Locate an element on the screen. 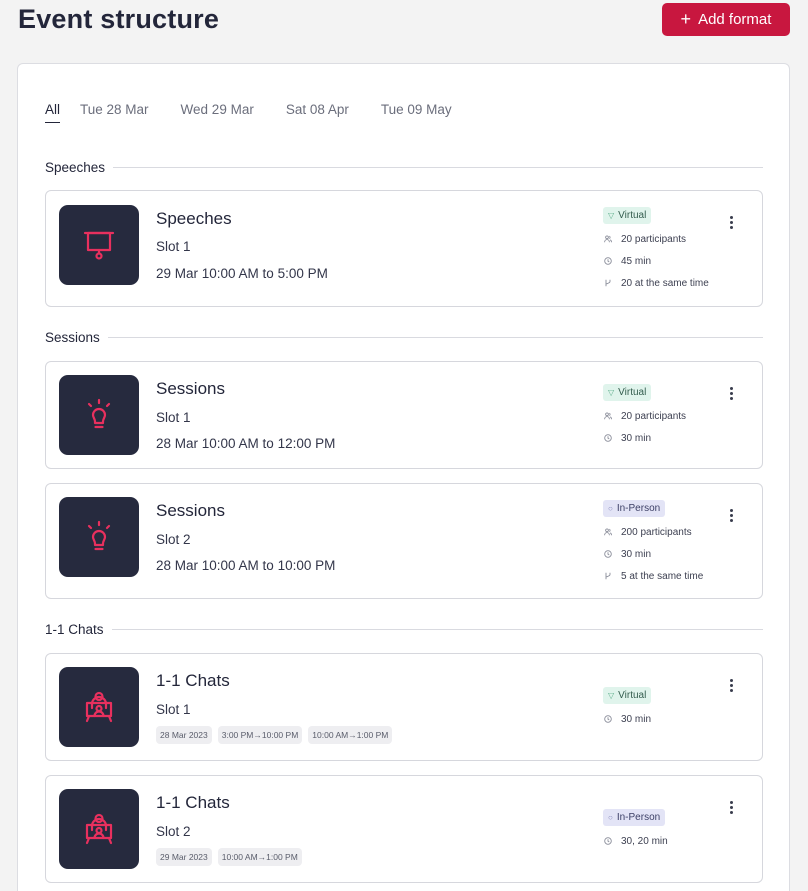 Image resolution: width=808 pixels, height=891 pixels. section-title: Speeches is located at coordinates (75, 167).